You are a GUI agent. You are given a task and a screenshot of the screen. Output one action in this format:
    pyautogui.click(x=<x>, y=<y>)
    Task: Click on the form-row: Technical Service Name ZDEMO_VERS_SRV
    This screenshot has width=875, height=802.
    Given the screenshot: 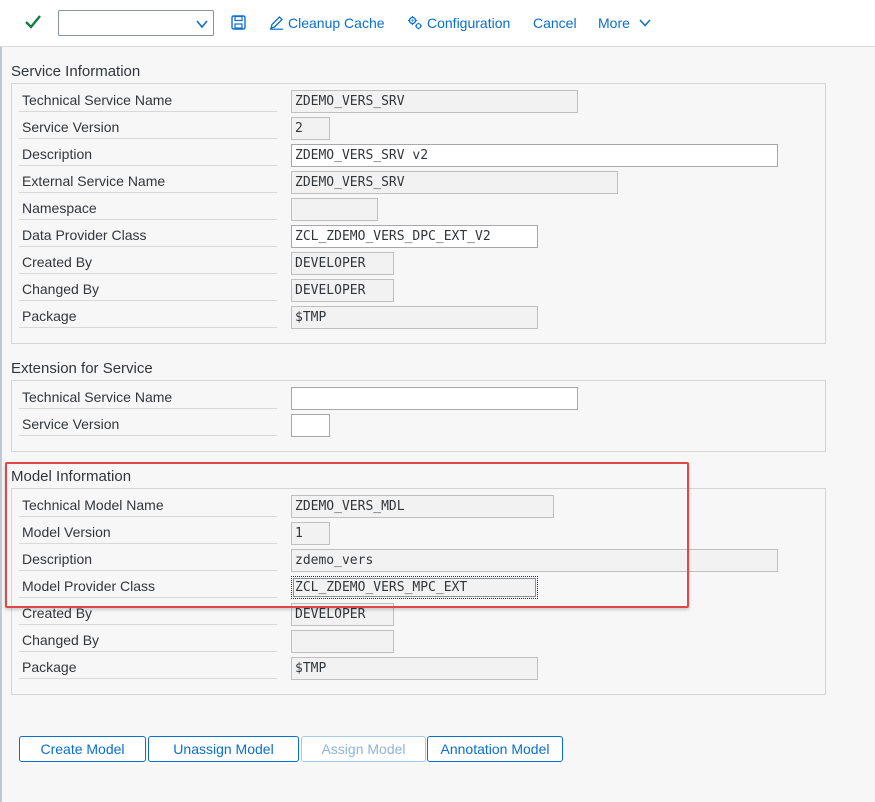 What is the action you would take?
    pyautogui.click(x=419, y=100)
    